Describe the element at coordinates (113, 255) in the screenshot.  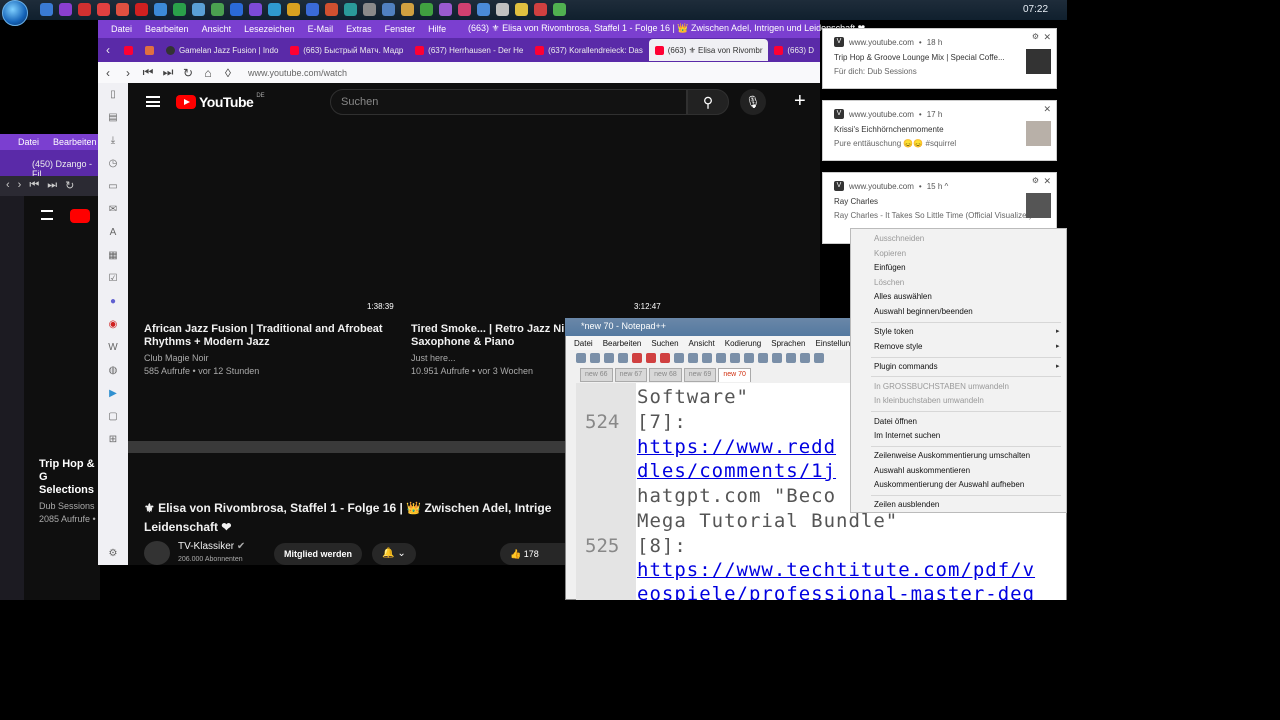
I see `reader-icon: ▦` at that location.